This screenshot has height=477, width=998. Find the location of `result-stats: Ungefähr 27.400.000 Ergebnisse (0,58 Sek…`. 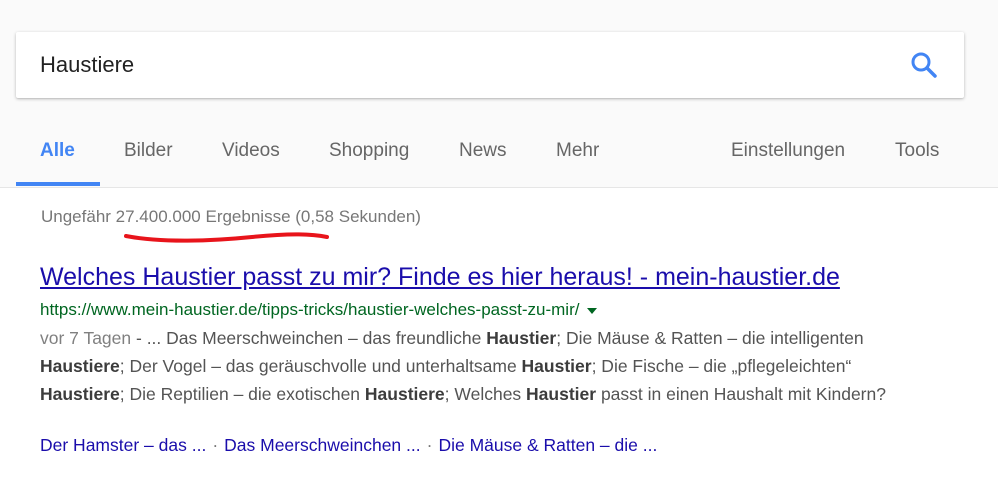

result-stats: Ungefähr 27.400.000 Ergebnisse (0,58 Sek… is located at coordinates (231, 217).